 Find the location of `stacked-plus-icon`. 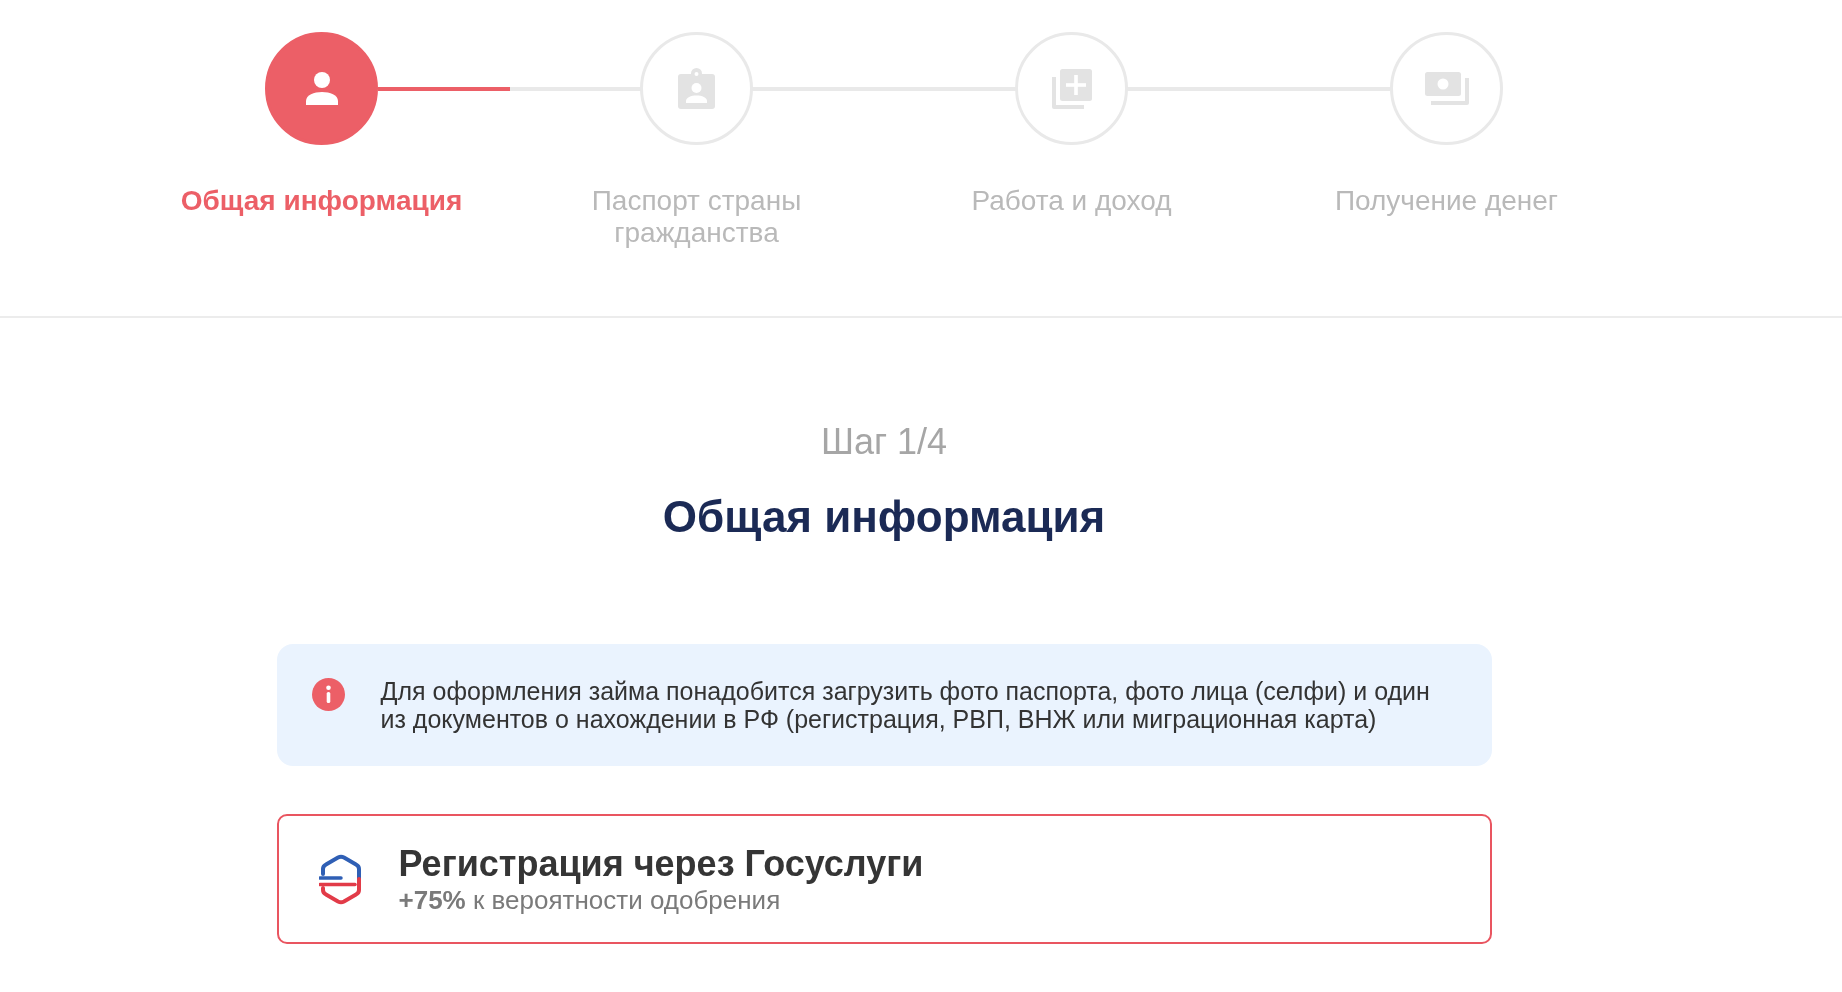

stacked-plus-icon is located at coordinates (1071, 88).